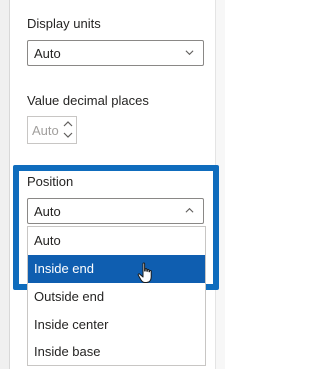 This screenshot has height=369, width=320. I want to click on hand-pointer-icon, so click(144, 272).